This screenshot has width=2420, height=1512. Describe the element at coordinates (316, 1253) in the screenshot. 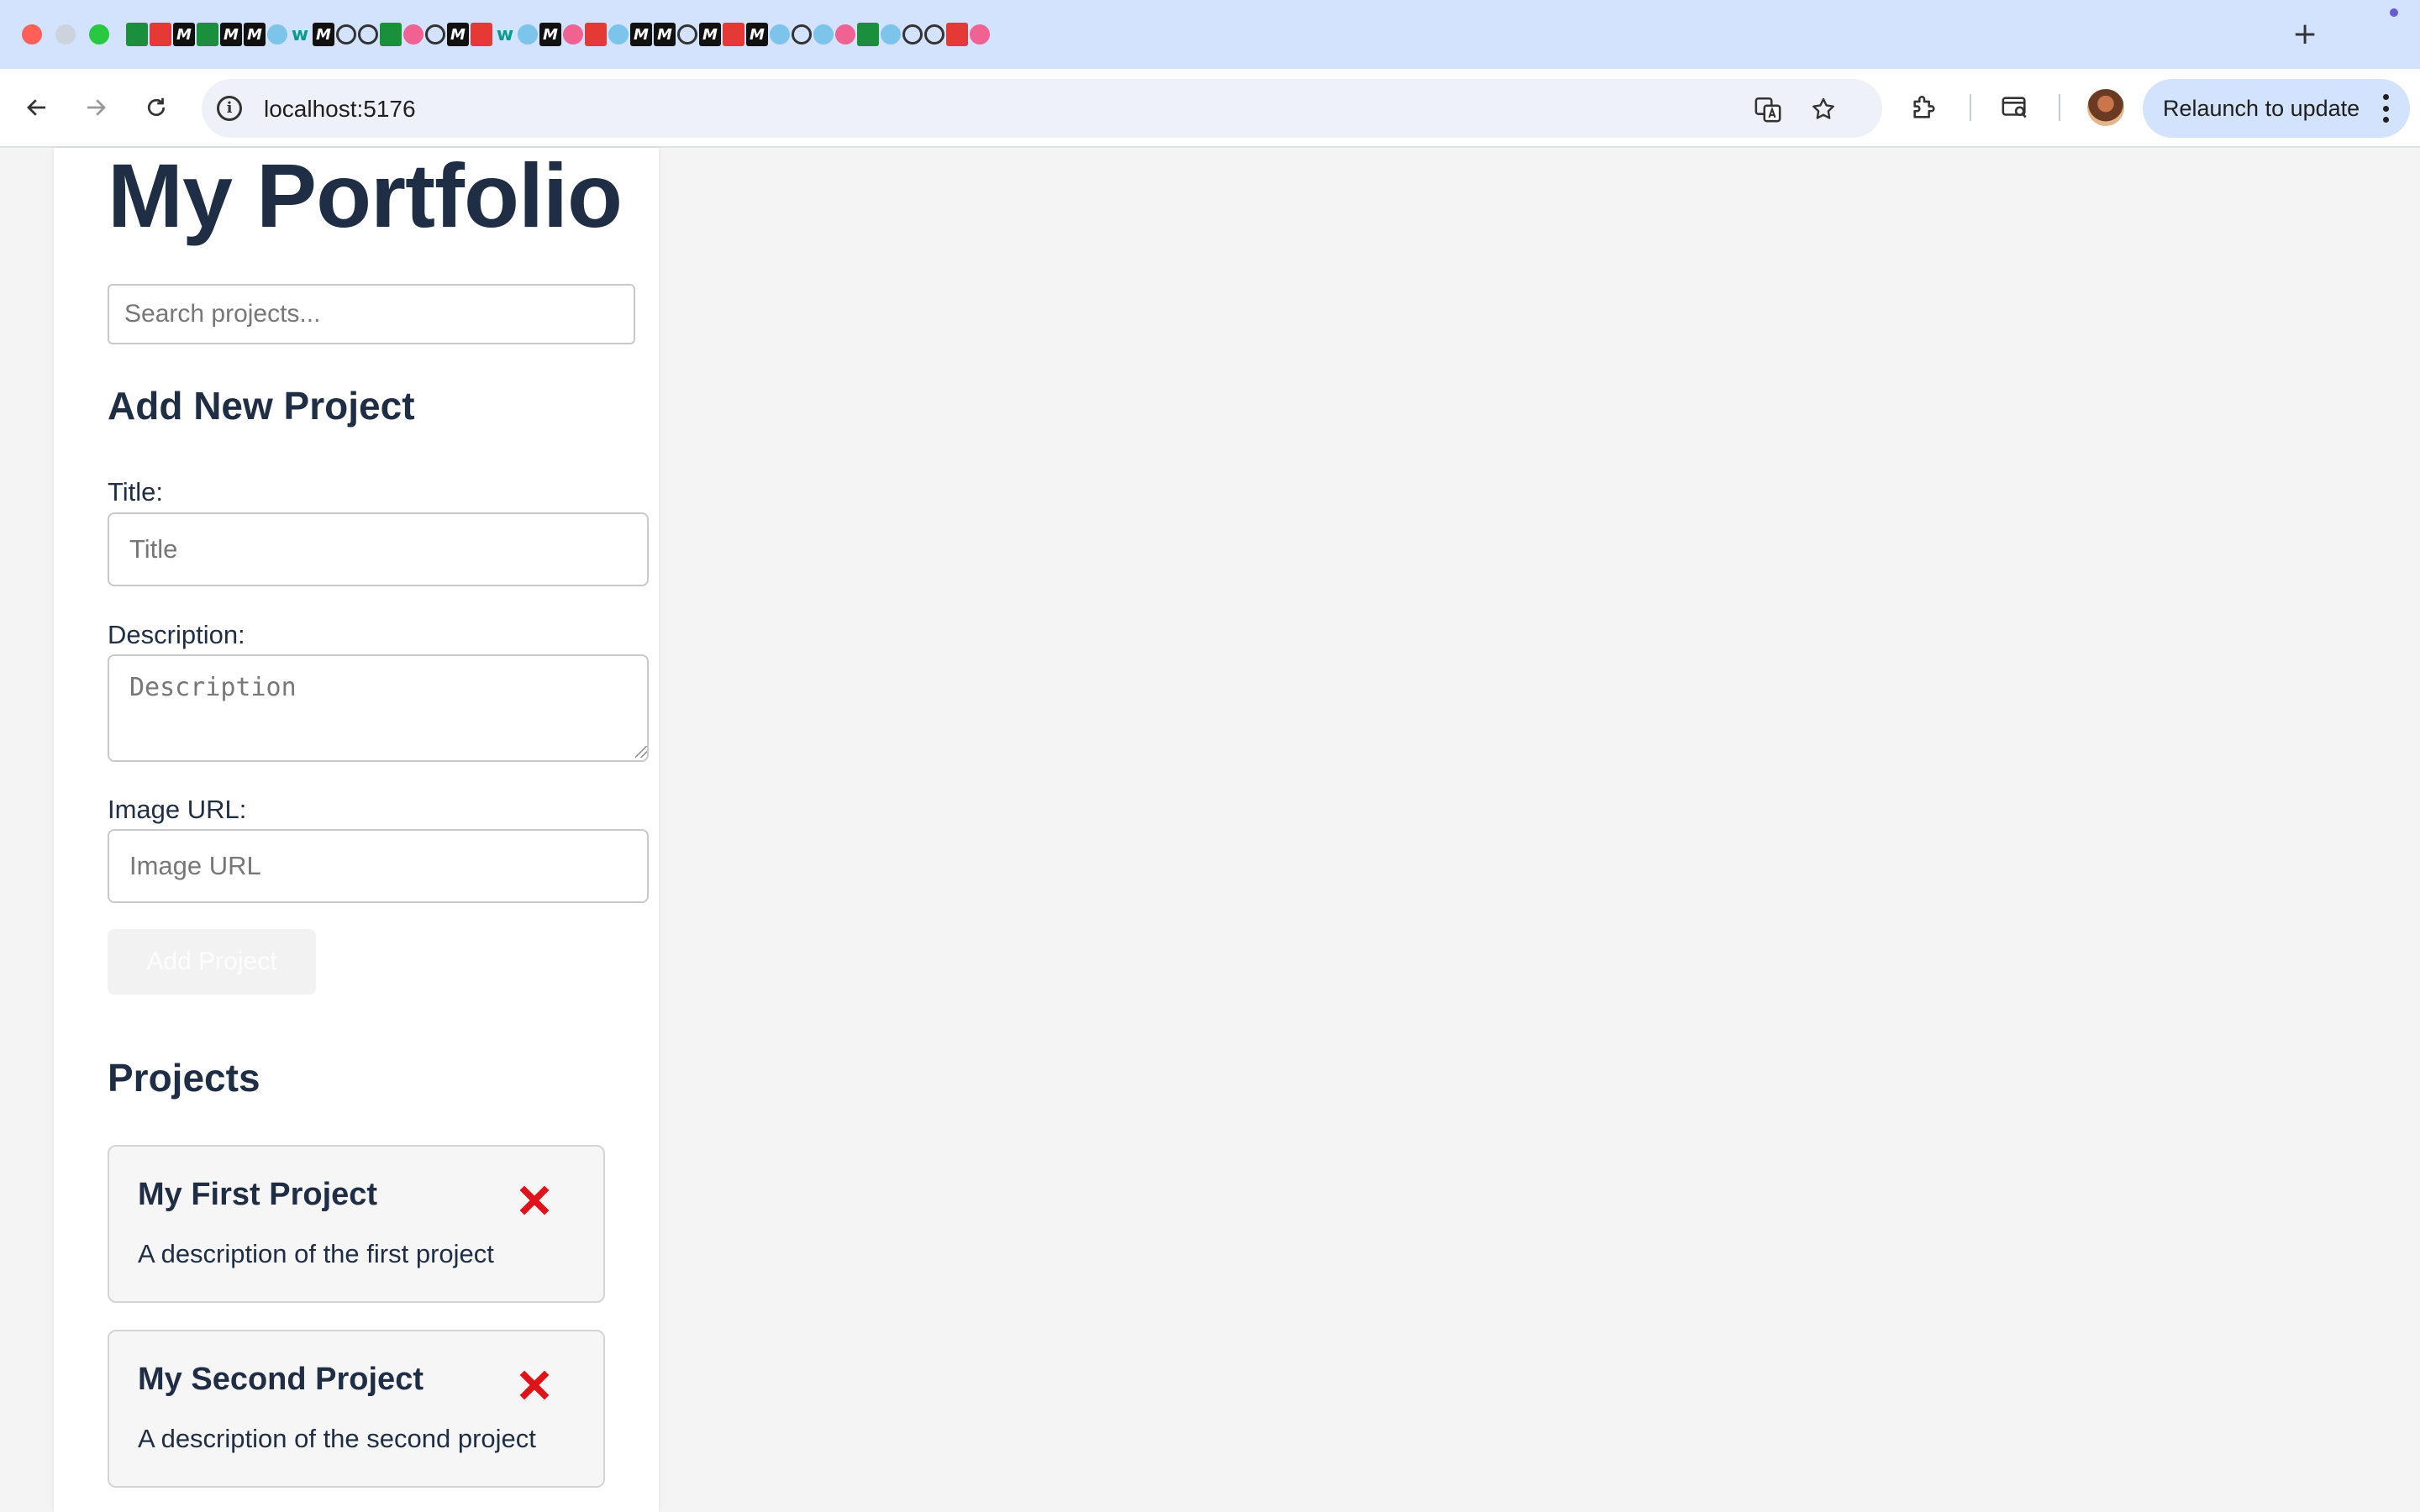

I see `project-description: A description of the first project` at that location.